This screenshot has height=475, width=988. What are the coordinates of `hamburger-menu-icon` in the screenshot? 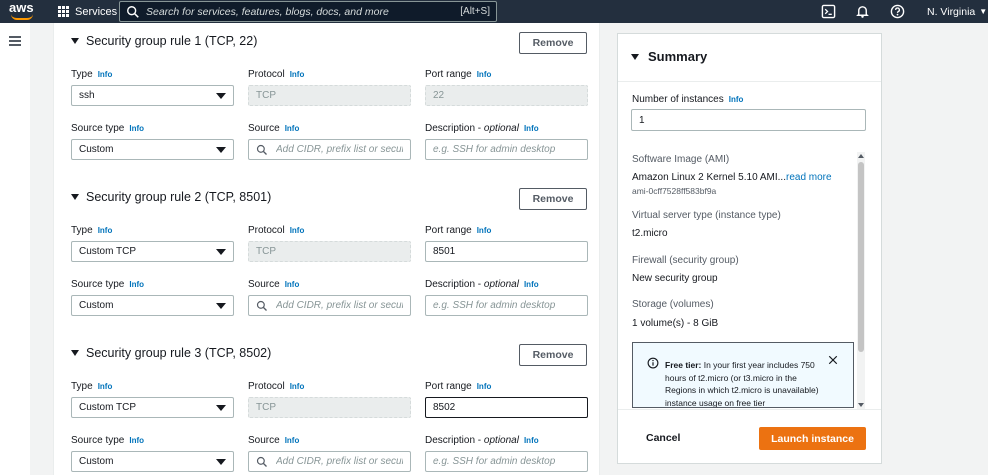 It's located at (15, 41).